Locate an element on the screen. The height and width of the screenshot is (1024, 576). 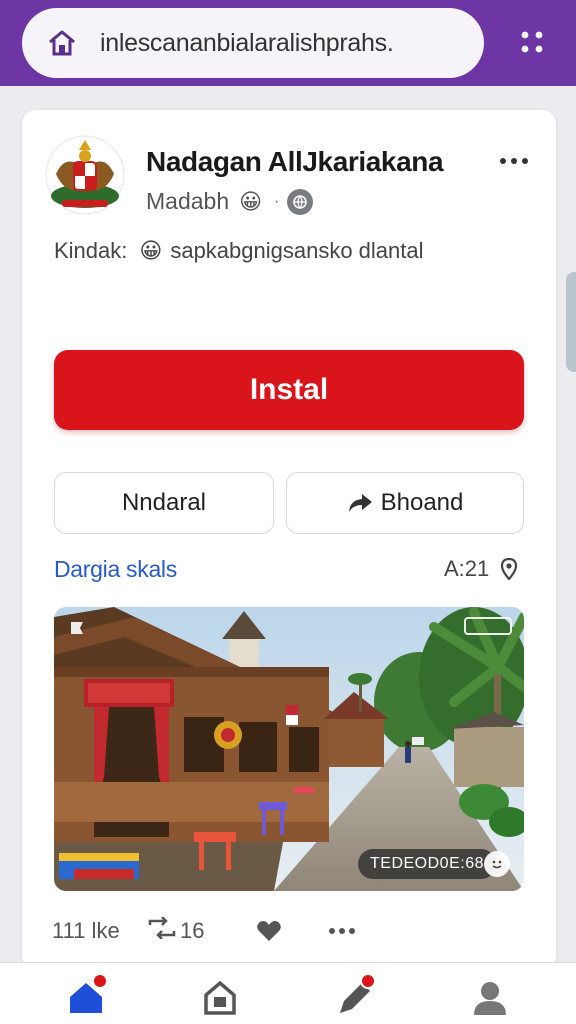
repost-button: 16 is located at coordinates (201, 930).